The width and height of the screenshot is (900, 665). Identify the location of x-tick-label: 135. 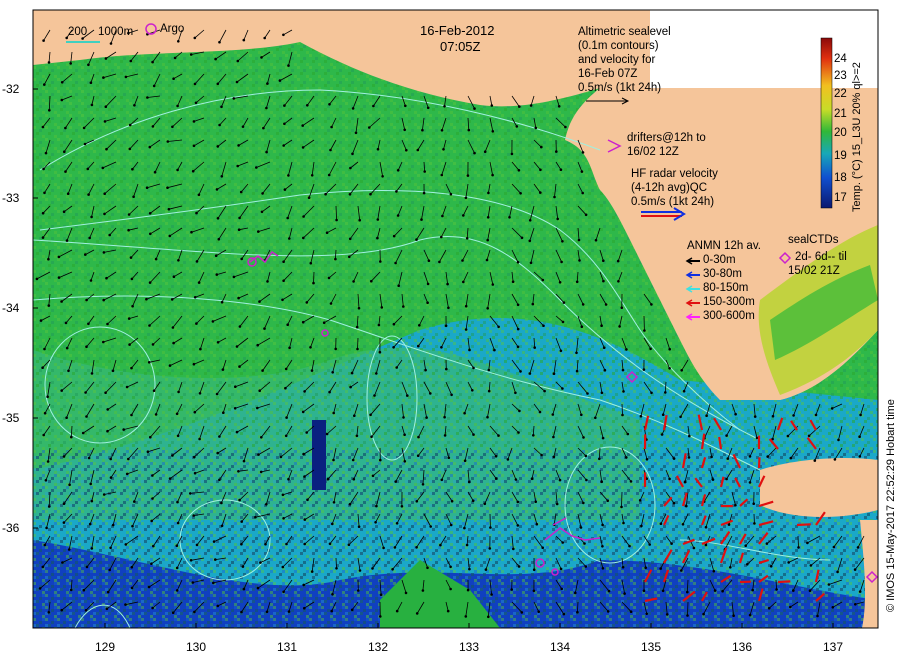
(651, 647).